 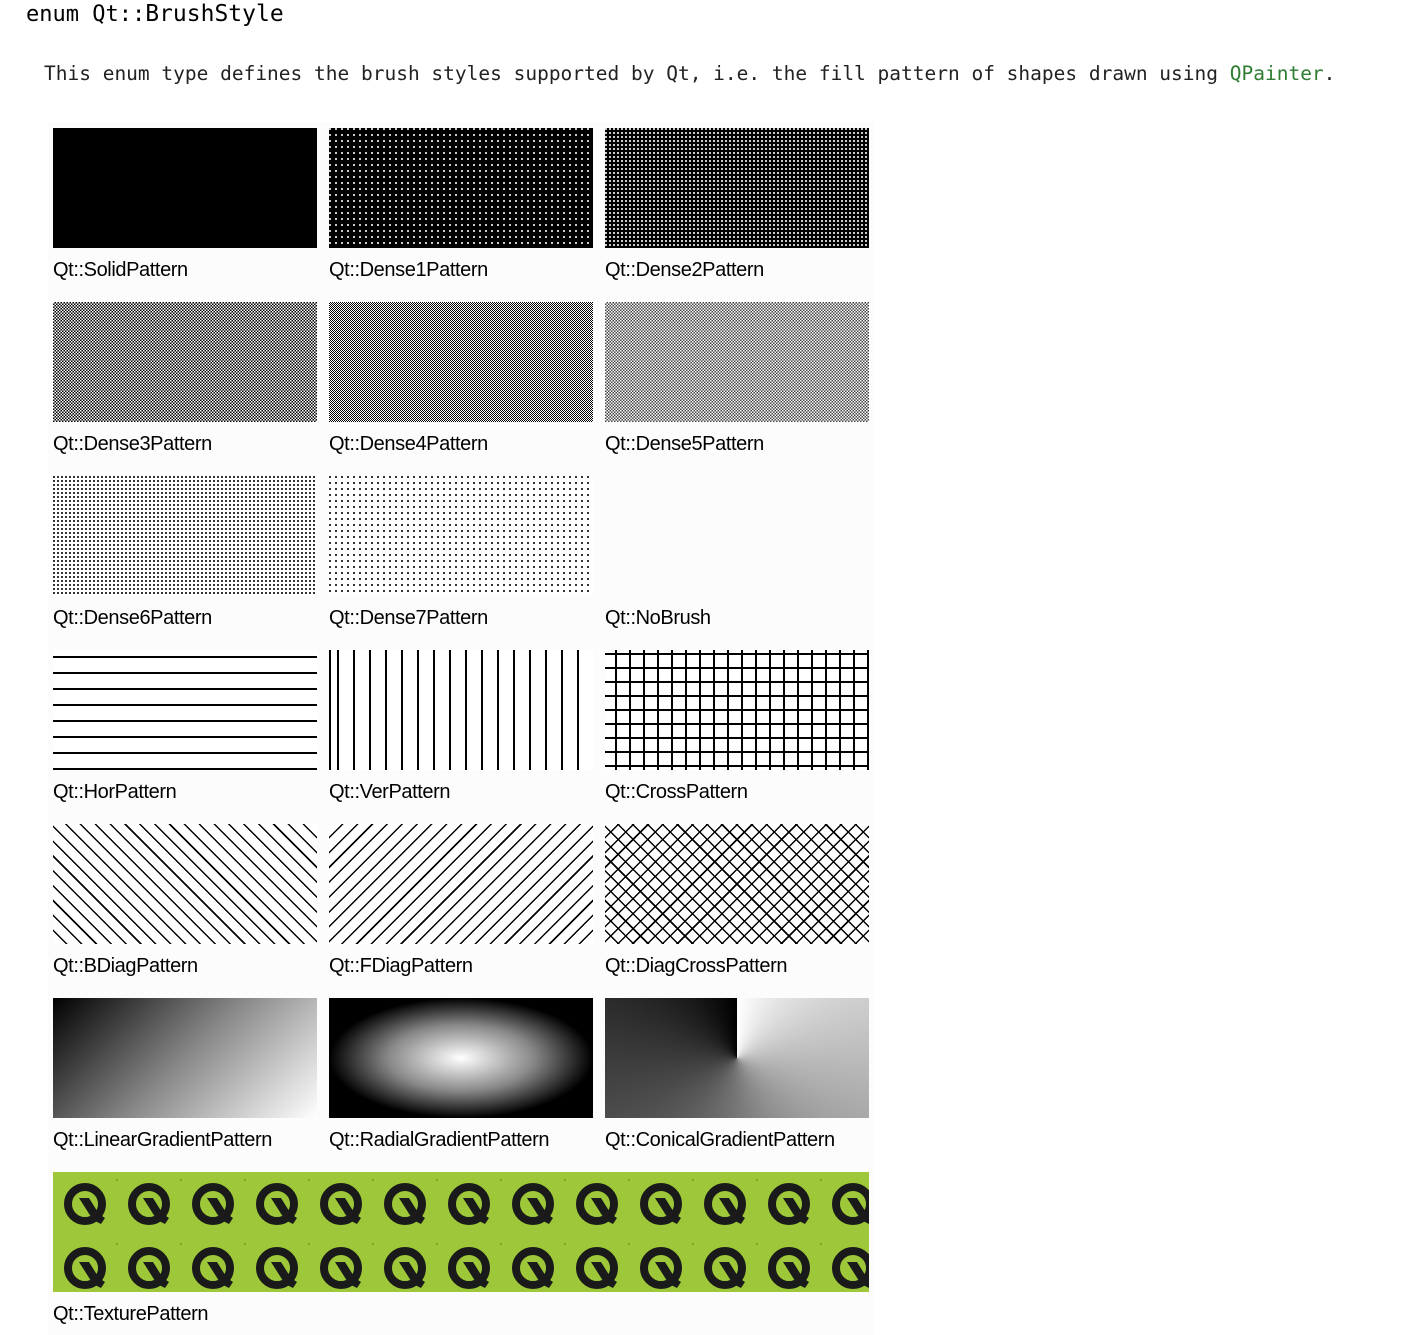 I want to click on diagcross-pattern-swatch, so click(x=737, y=884).